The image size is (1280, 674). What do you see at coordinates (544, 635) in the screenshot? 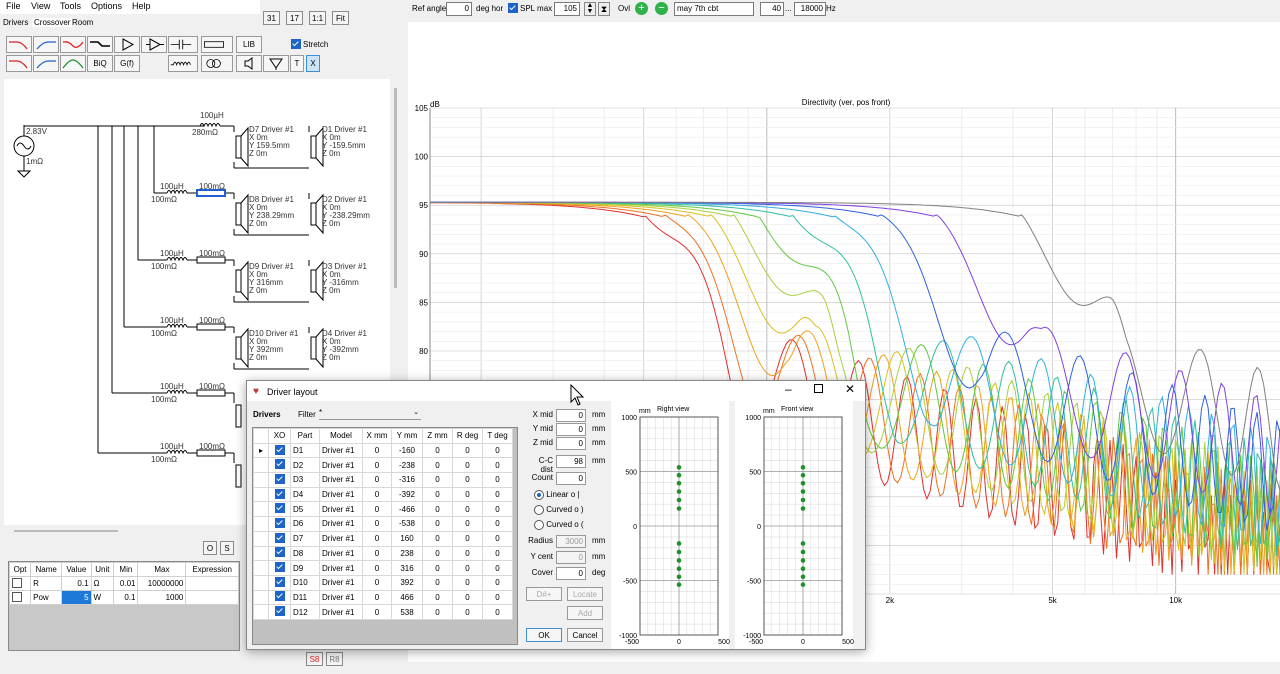
I see `ok-button: OK` at bounding box center [544, 635].